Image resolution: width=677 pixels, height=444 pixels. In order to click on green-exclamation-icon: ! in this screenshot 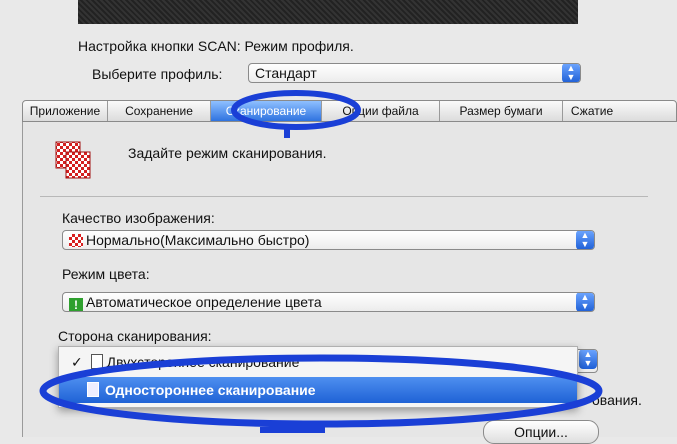, I will do `click(76, 304)`.